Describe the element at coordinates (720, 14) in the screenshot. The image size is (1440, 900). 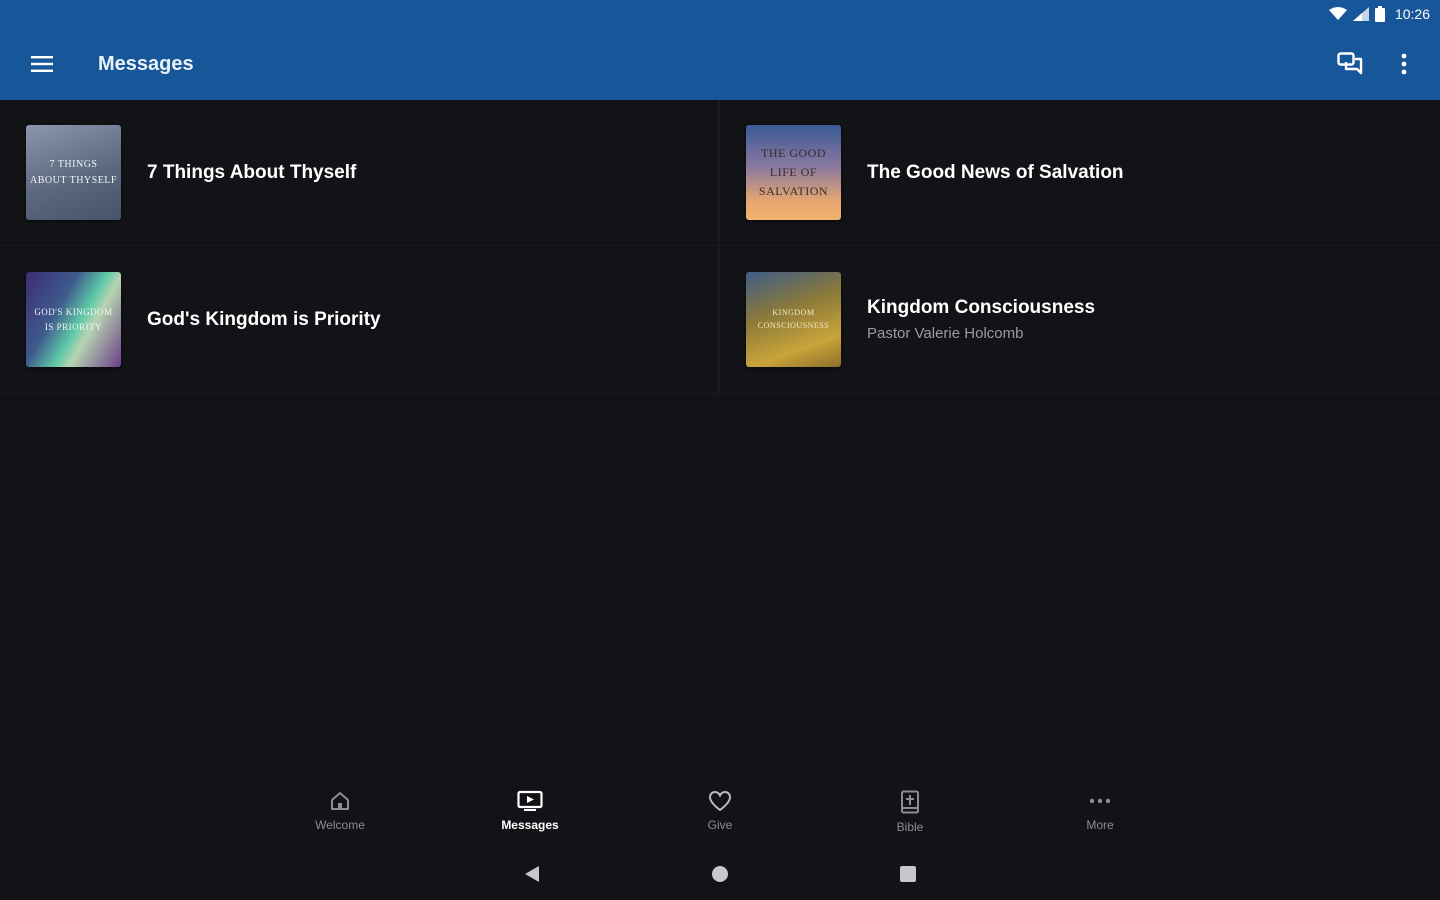
I see `status-bar: 10:26` at that location.